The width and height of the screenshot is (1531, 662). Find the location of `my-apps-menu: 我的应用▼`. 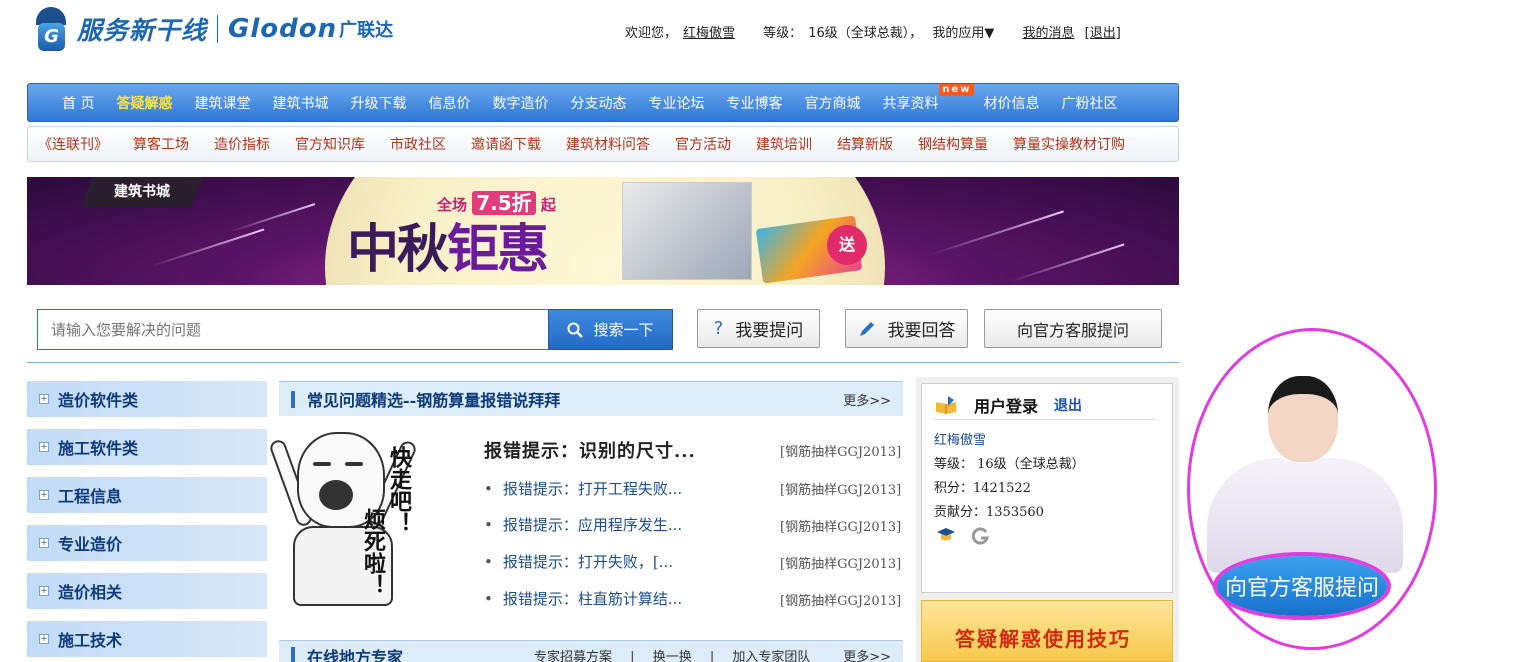

my-apps-menu: 我的应用▼ is located at coordinates (963, 33).